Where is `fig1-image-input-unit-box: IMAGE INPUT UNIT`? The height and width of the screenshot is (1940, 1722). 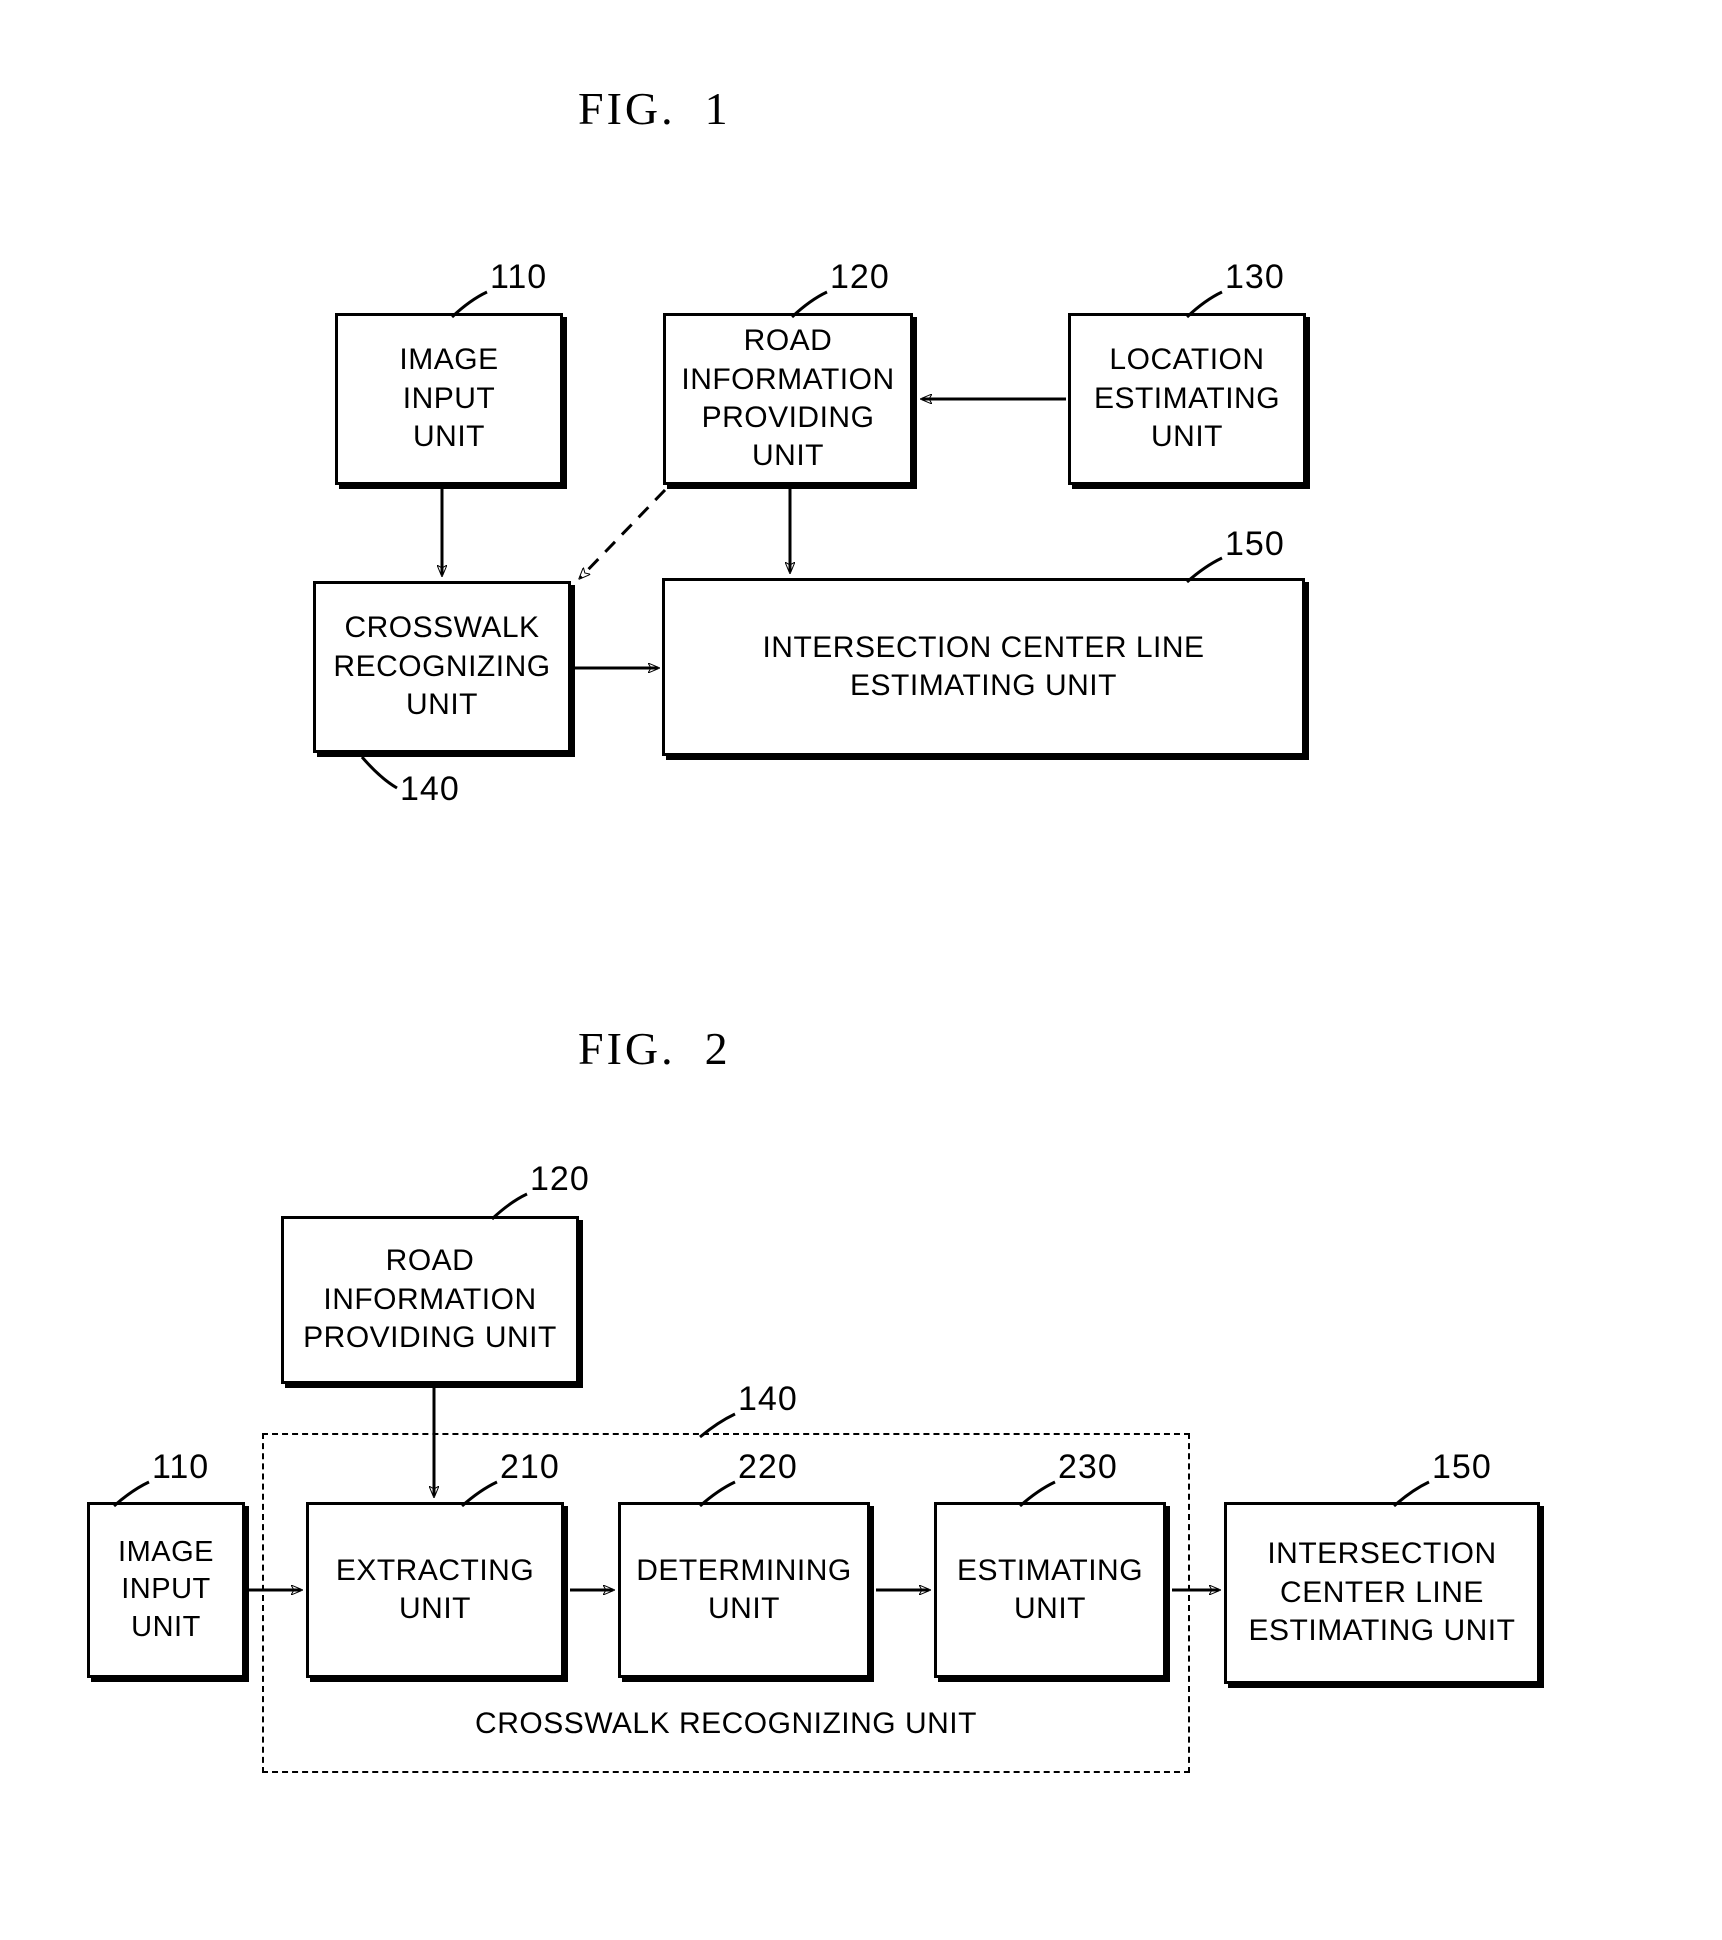
fig1-image-input-unit-box: IMAGE INPUT UNIT is located at coordinates (449, 399).